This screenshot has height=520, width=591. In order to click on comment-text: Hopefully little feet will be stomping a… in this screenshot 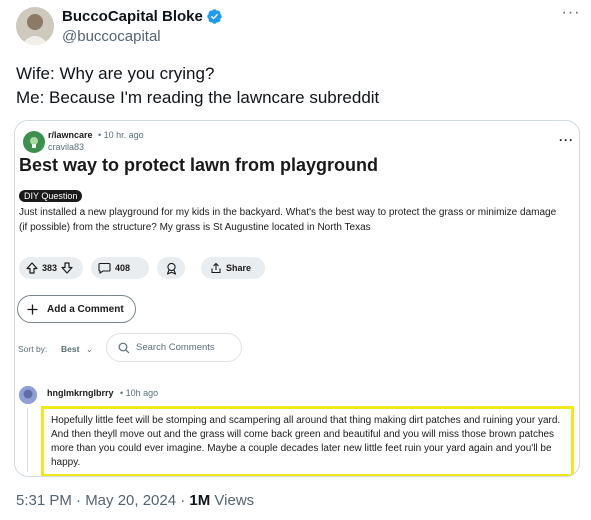, I will do `click(306, 441)`.